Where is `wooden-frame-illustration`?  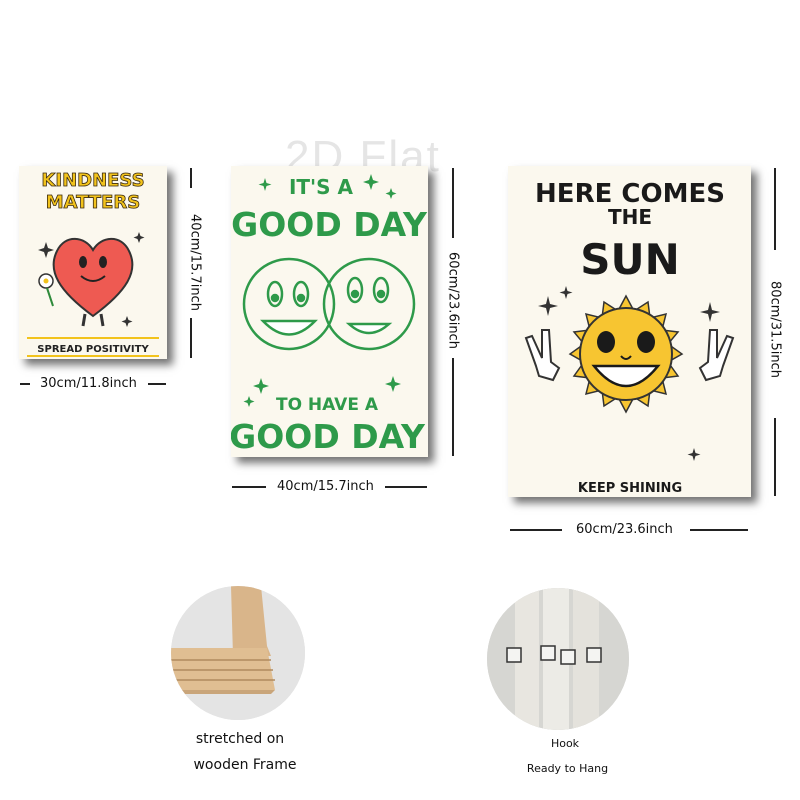 wooden-frame-illustration is located at coordinates (238, 653).